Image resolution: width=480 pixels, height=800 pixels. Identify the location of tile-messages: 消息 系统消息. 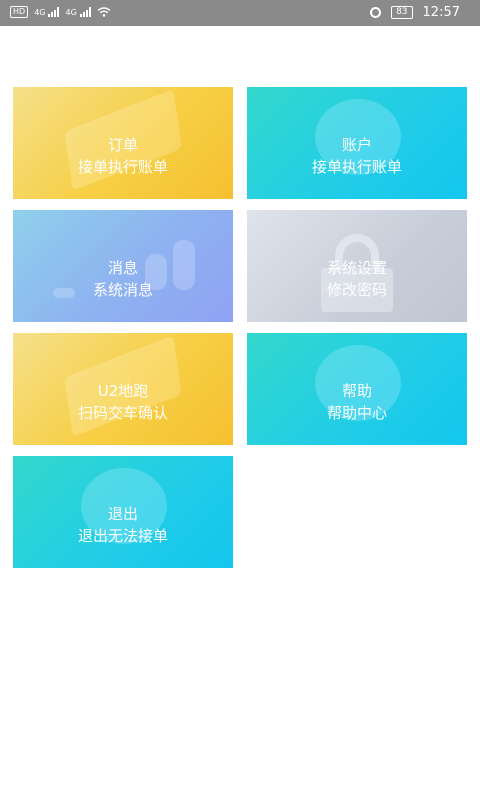
(123, 266).